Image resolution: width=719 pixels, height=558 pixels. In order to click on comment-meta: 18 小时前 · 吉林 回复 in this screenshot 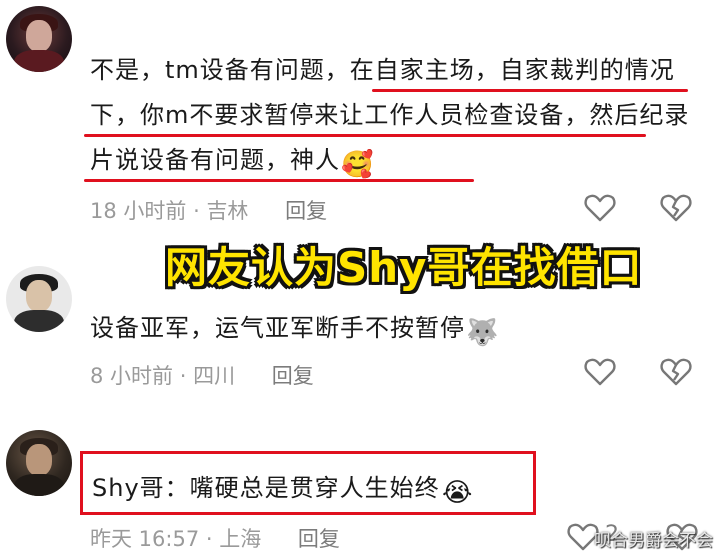, I will do `click(209, 211)`.